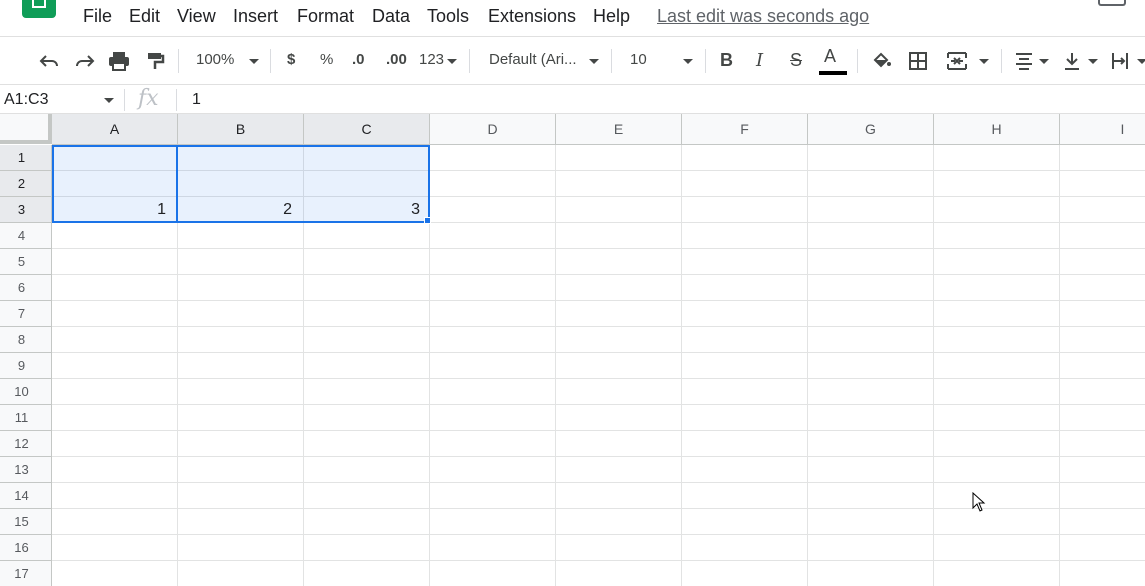 The height and width of the screenshot is (586, 1145). I want to click on fill-color-icon, so click(882, 61).